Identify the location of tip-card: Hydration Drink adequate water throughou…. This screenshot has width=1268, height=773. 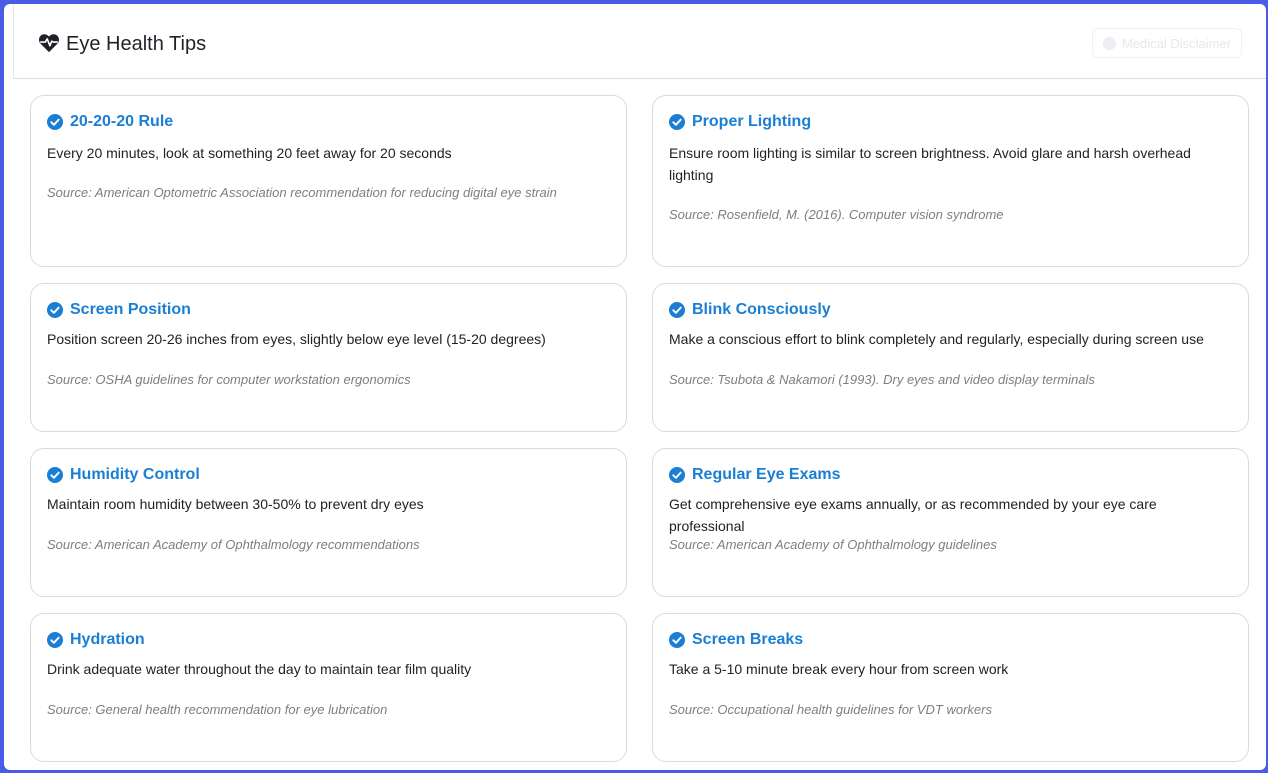
(328, 687).